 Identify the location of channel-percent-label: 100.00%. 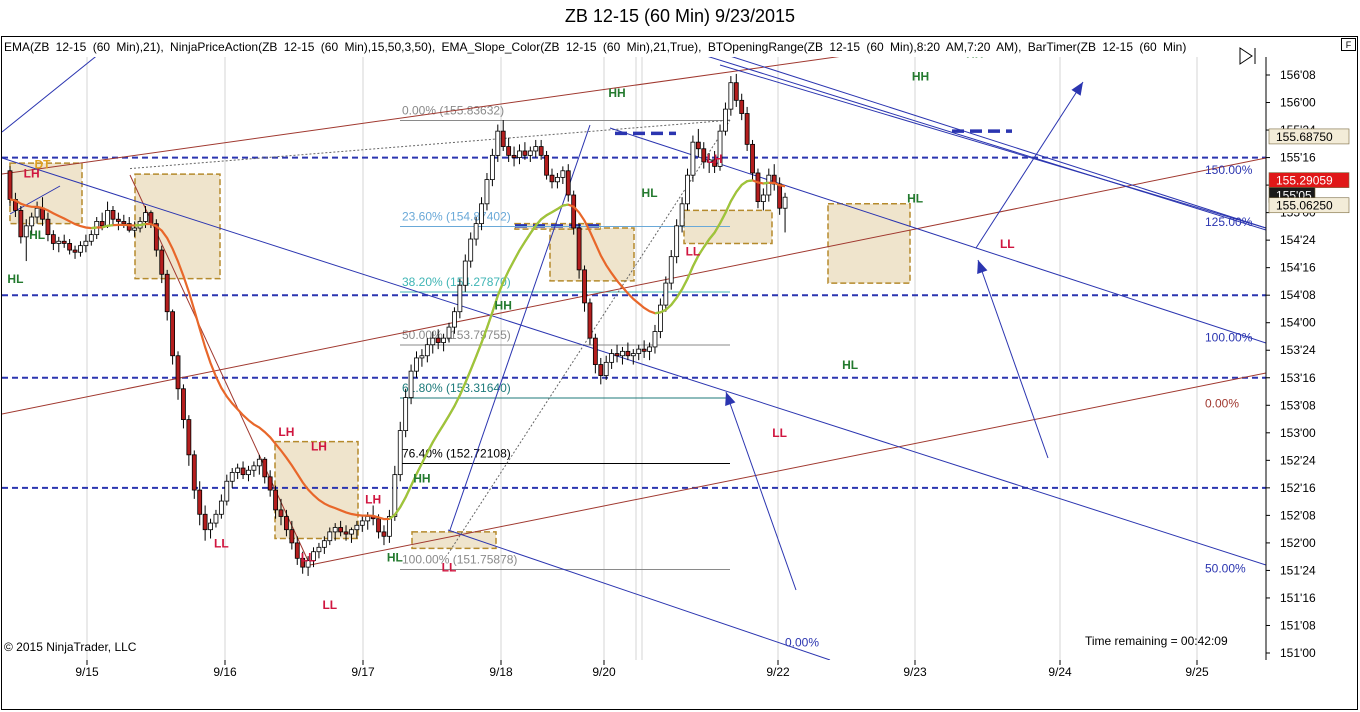
(1229, 337).